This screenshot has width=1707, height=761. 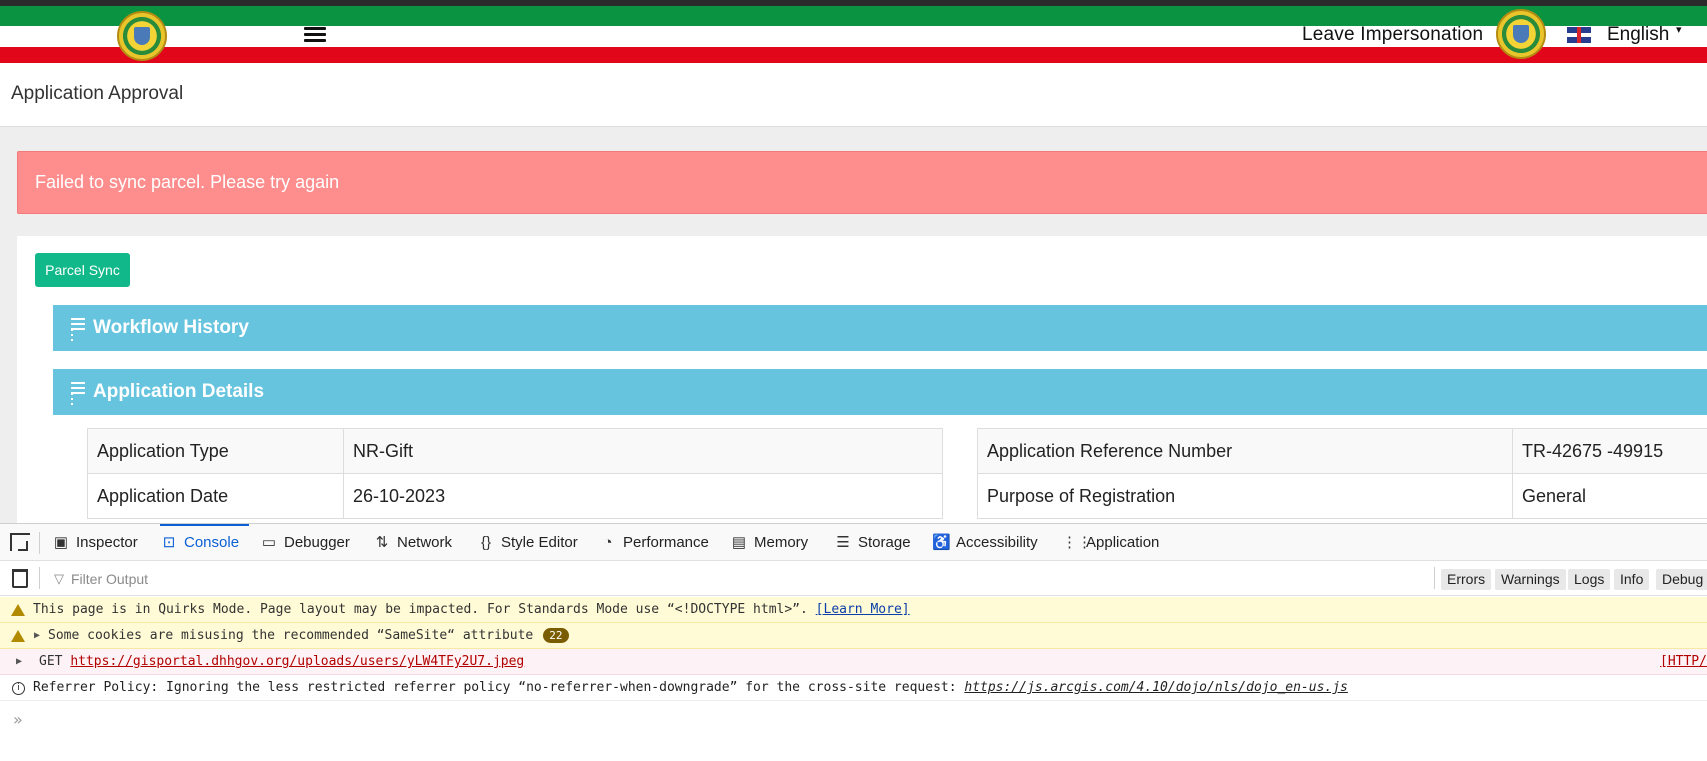 I want to click on storage-icon: ☰, so click(x=843, y=542).